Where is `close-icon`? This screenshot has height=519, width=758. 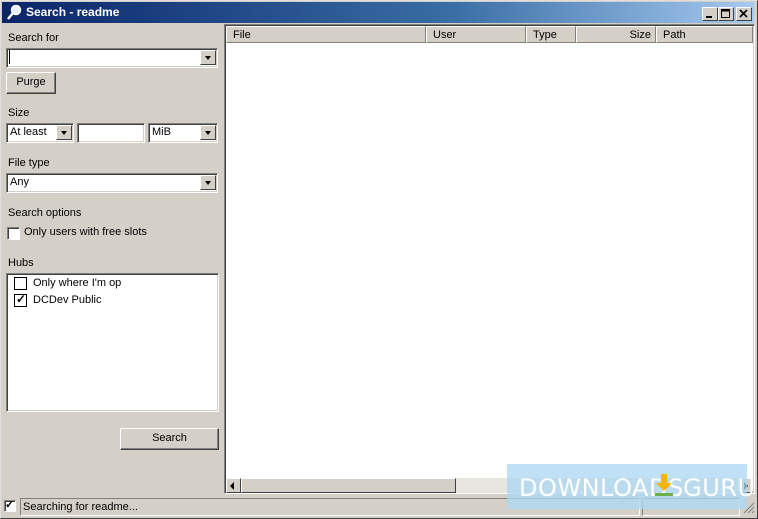 close-icon is located at coordinates (743, 13).